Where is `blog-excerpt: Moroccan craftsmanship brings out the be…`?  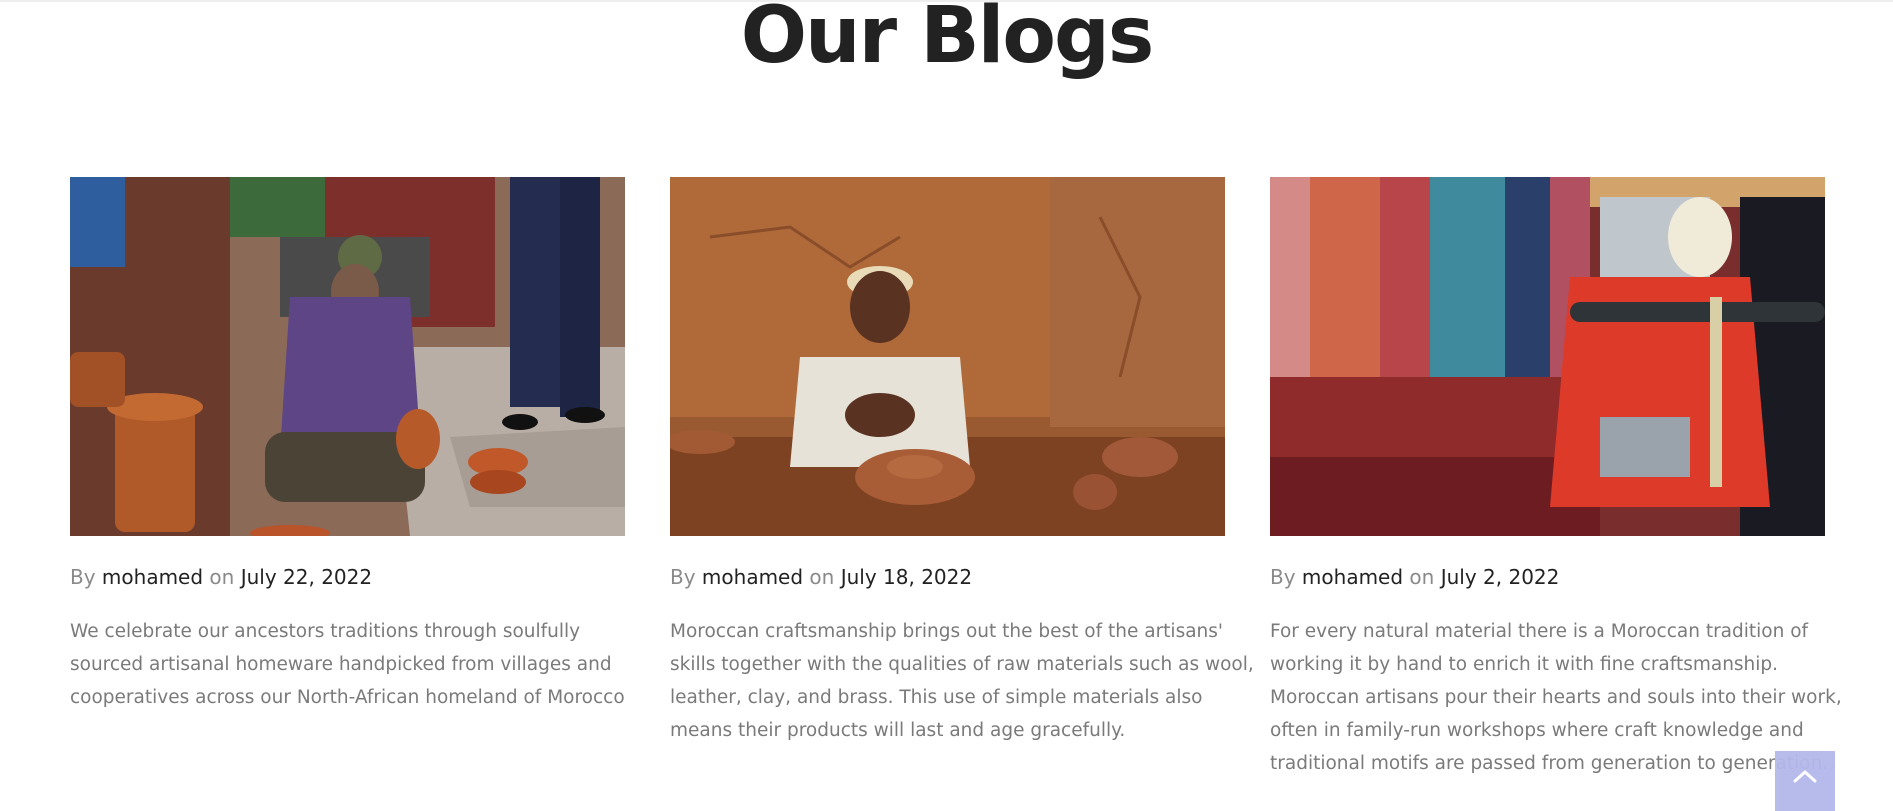
blog-excerpt: Moroccan craftsmanship brings out the be… is located at coordinates (962, 681).